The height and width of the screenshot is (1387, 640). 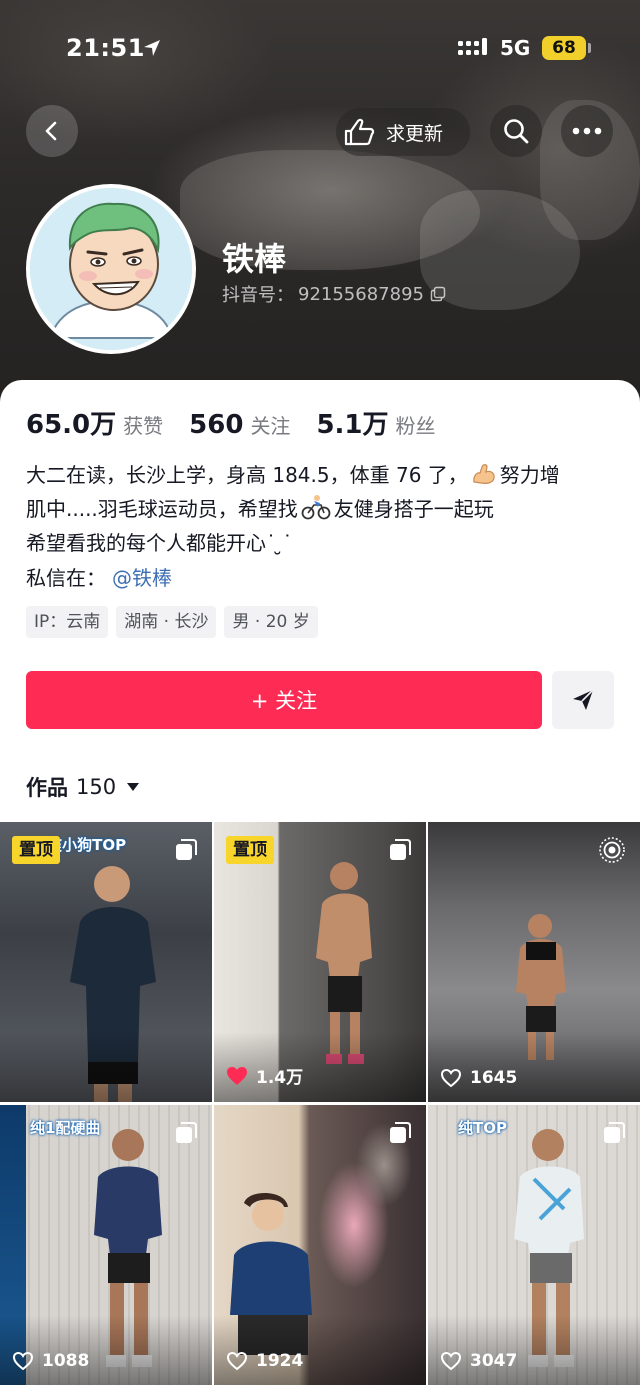 I want to click on back-button, so click(x=52, y=131).